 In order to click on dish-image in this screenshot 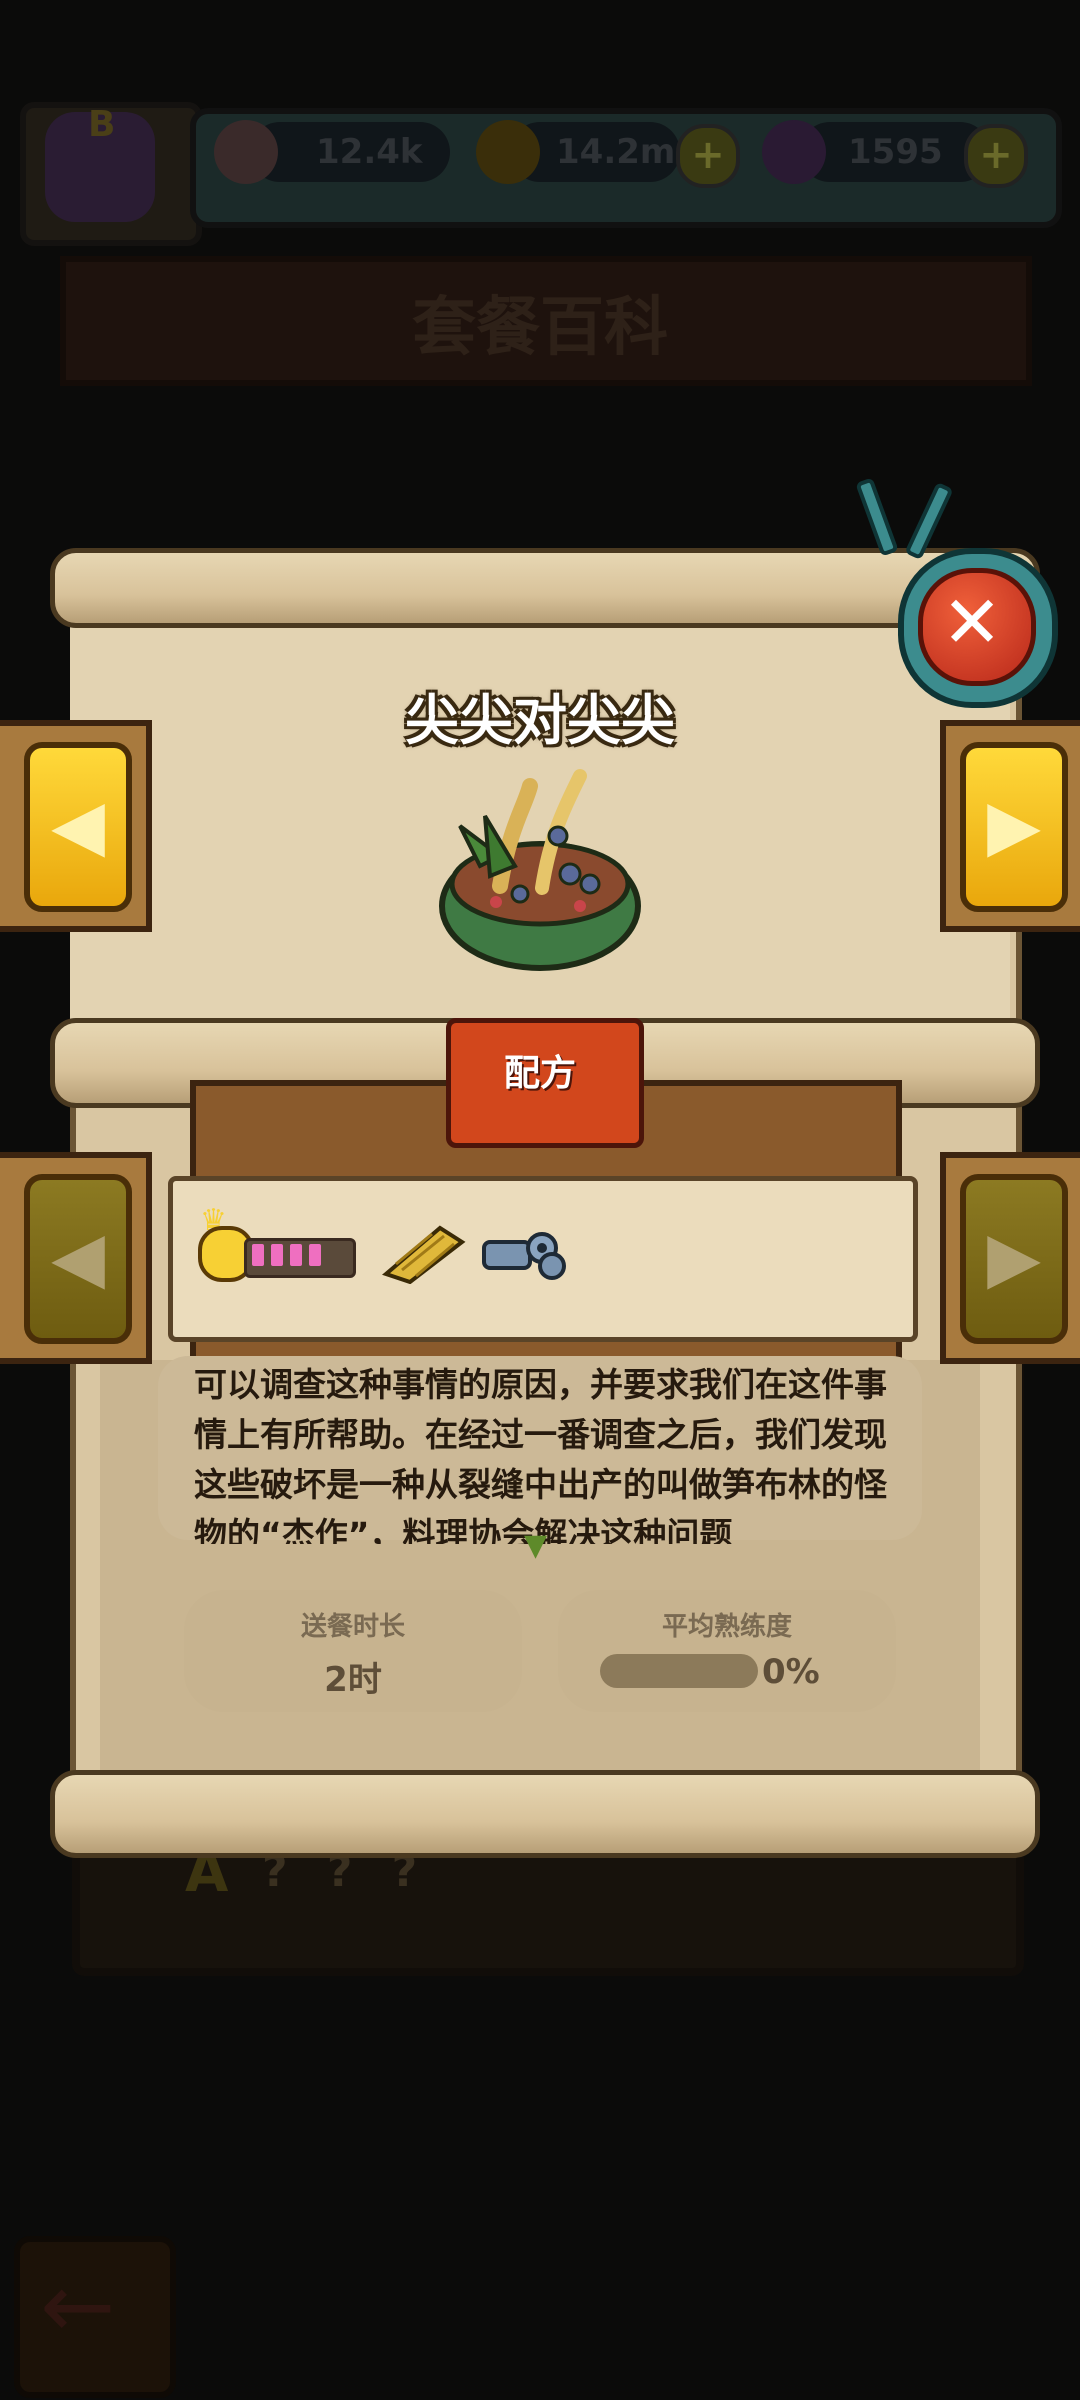, I will do `click(540, 870)`.